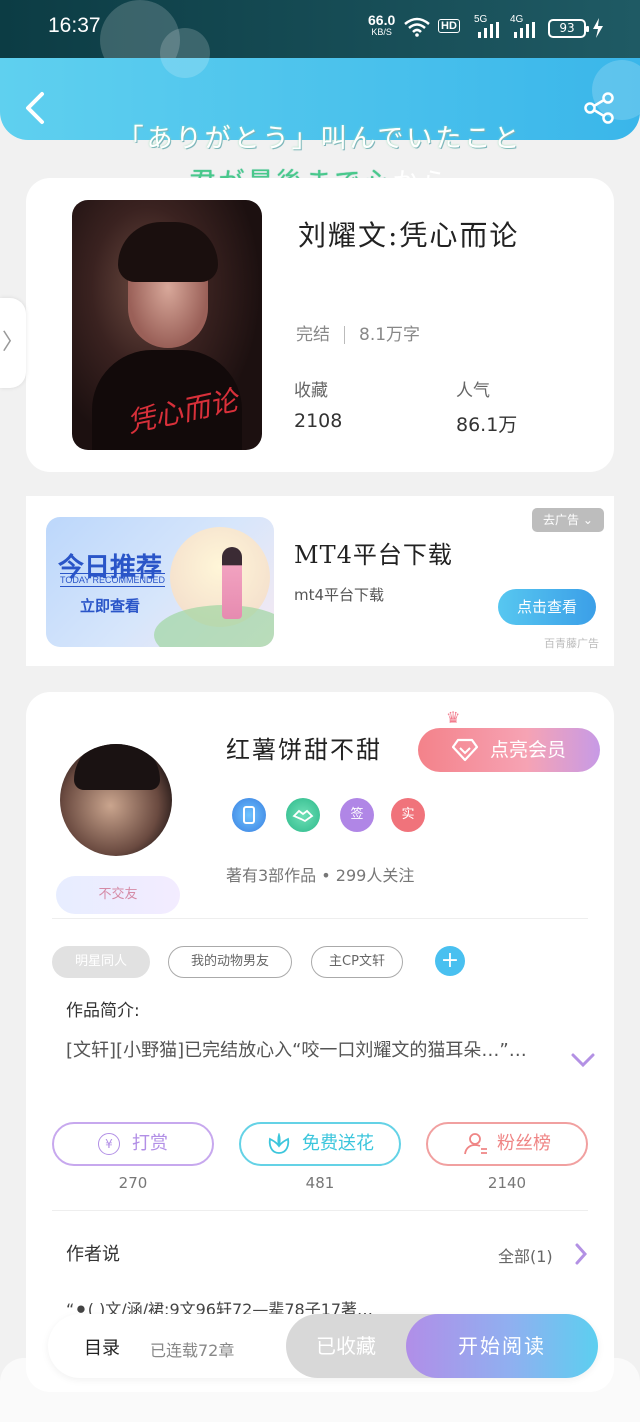 Image resolution: width=640 pixels, height=1422 pixels. Describe the element at coordinates (475, 1144) in the screenshot. I see `user-icon` at that location.